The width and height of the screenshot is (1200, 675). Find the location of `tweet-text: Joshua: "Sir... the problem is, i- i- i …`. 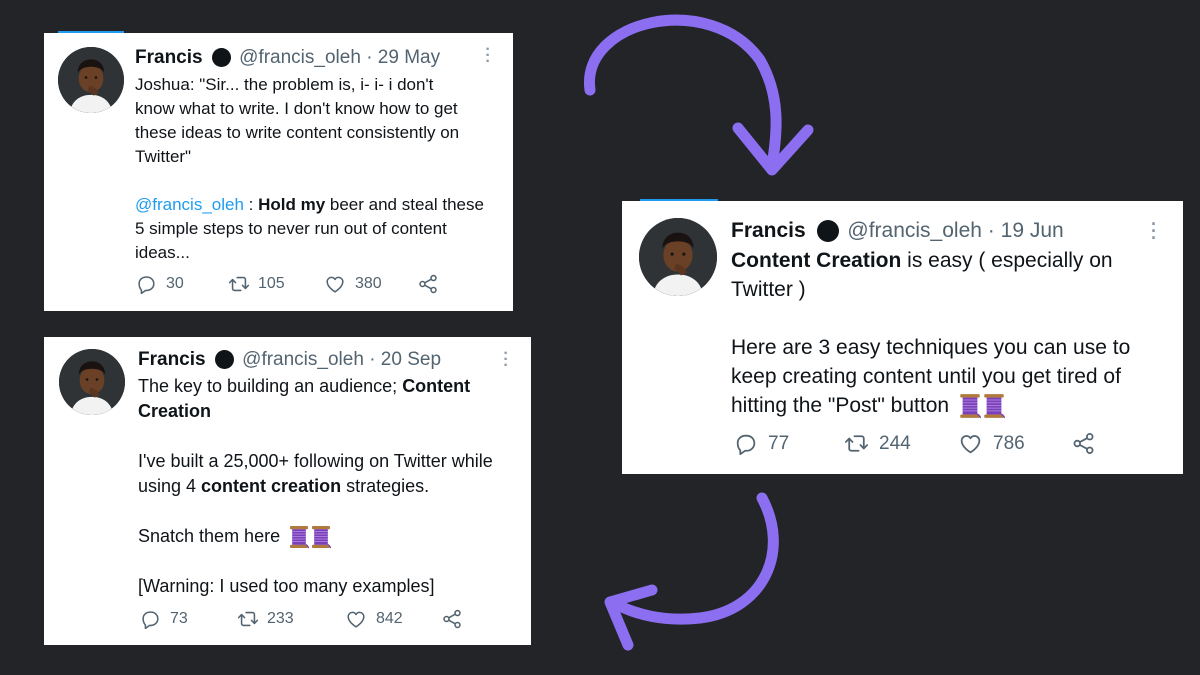

tweet-text: Joshua: "Sir... the problem is, i- i- i … is located at coordinates (320, 169).